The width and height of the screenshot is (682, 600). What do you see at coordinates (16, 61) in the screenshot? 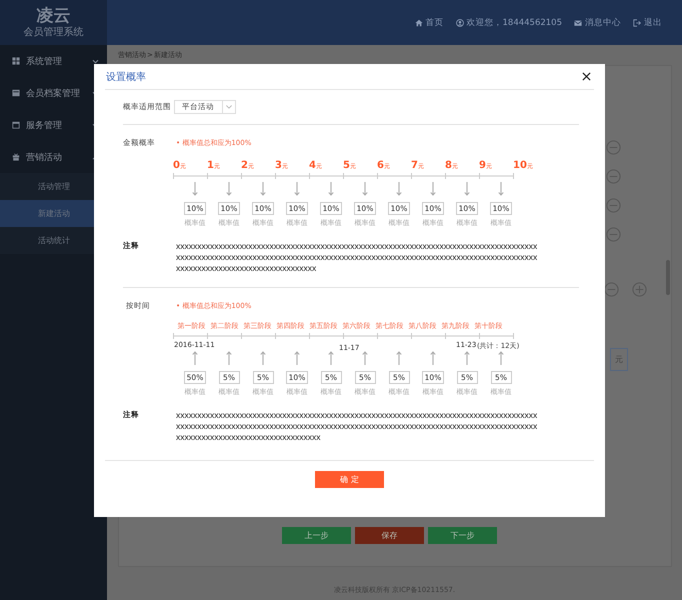
I see `grid-icon` at bounding box center [16, 61].